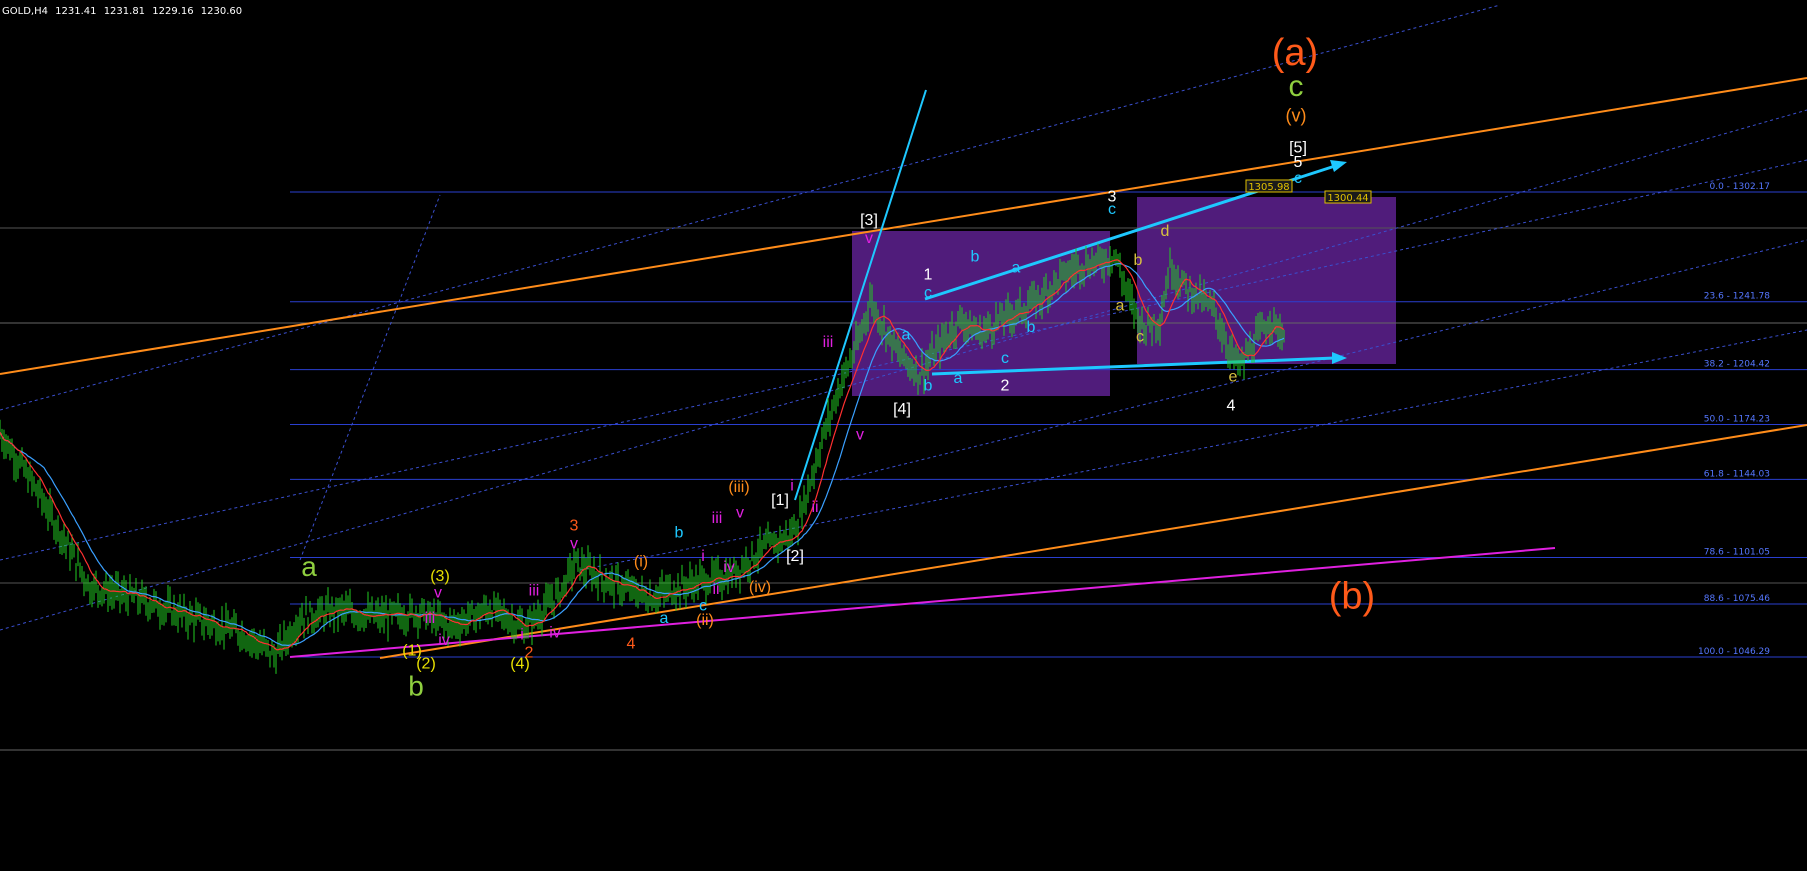 This screenshot has width=1807, height=871. What do you see at coordinates (1295, 53) in the screenshot?
I see `wave-label: (a)` at bounding box center [1295, 53].